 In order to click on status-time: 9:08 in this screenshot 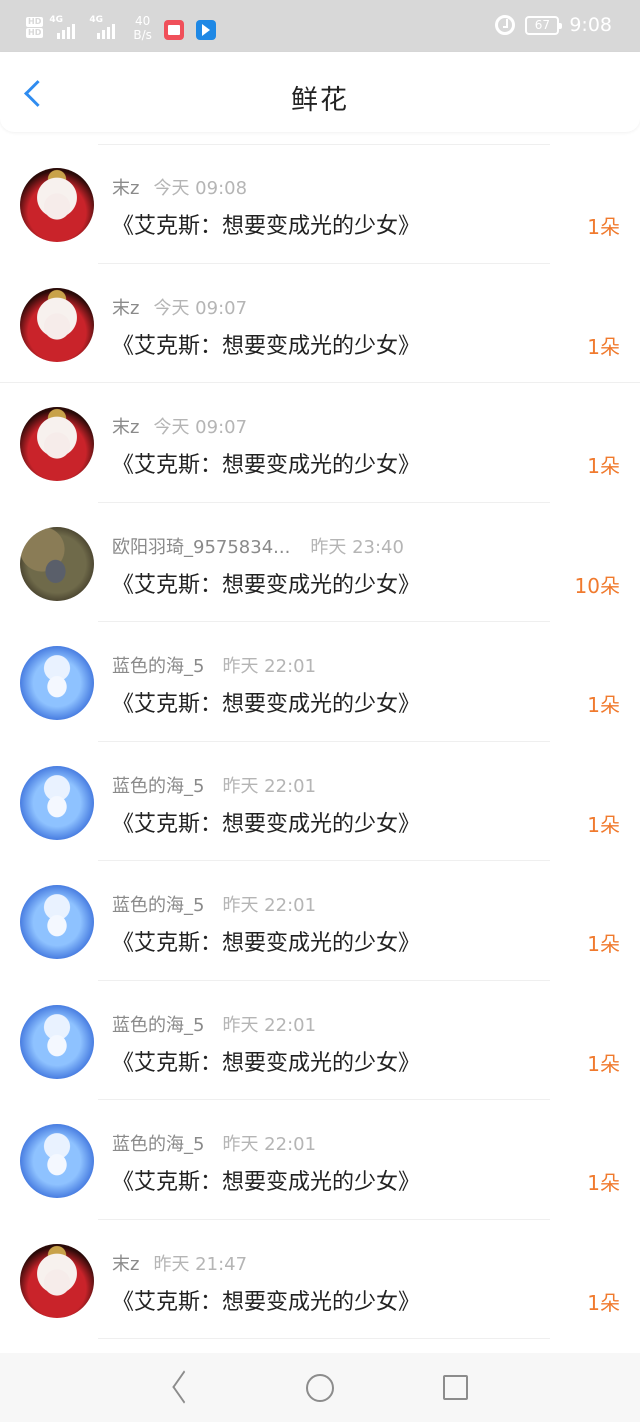, I will do `click(590, 25)`.